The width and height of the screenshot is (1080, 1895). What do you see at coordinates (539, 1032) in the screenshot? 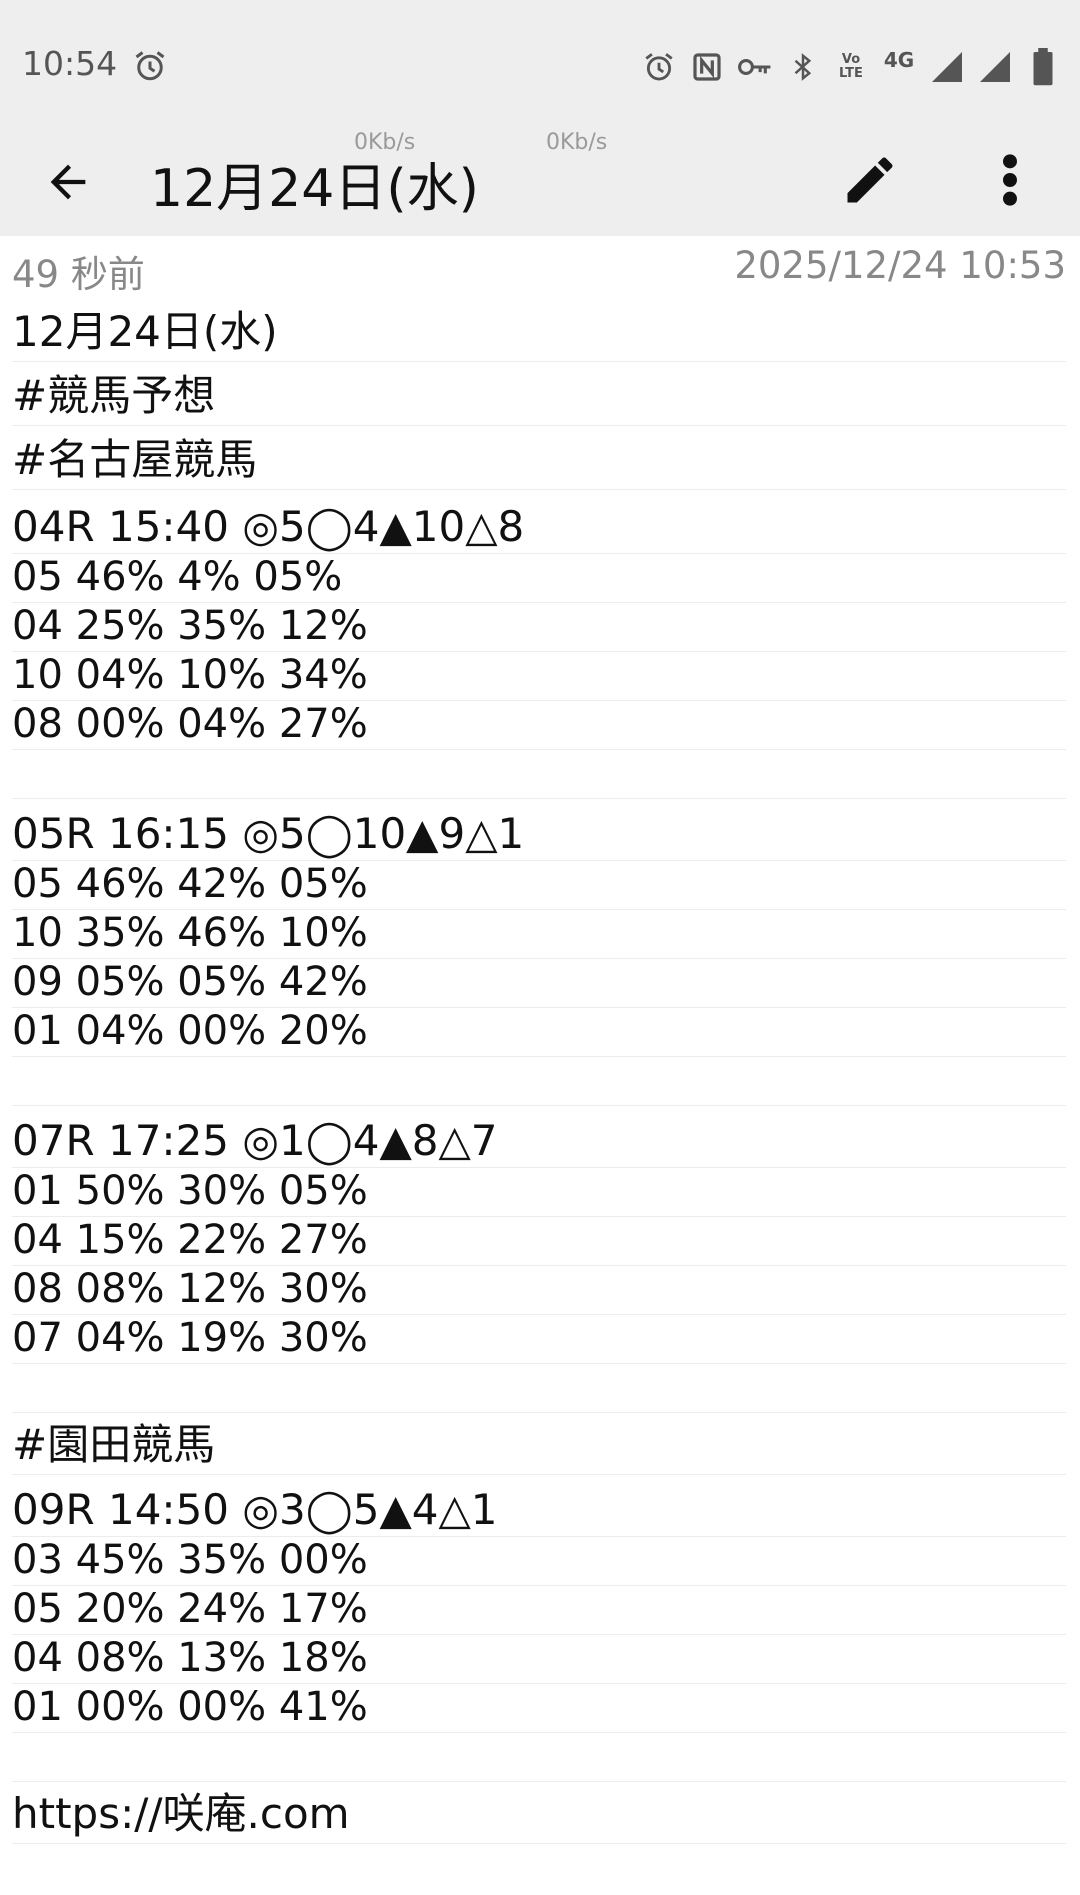
I see `note-line: 01 04% 00% 20%` at bounding box center [539, 1032].